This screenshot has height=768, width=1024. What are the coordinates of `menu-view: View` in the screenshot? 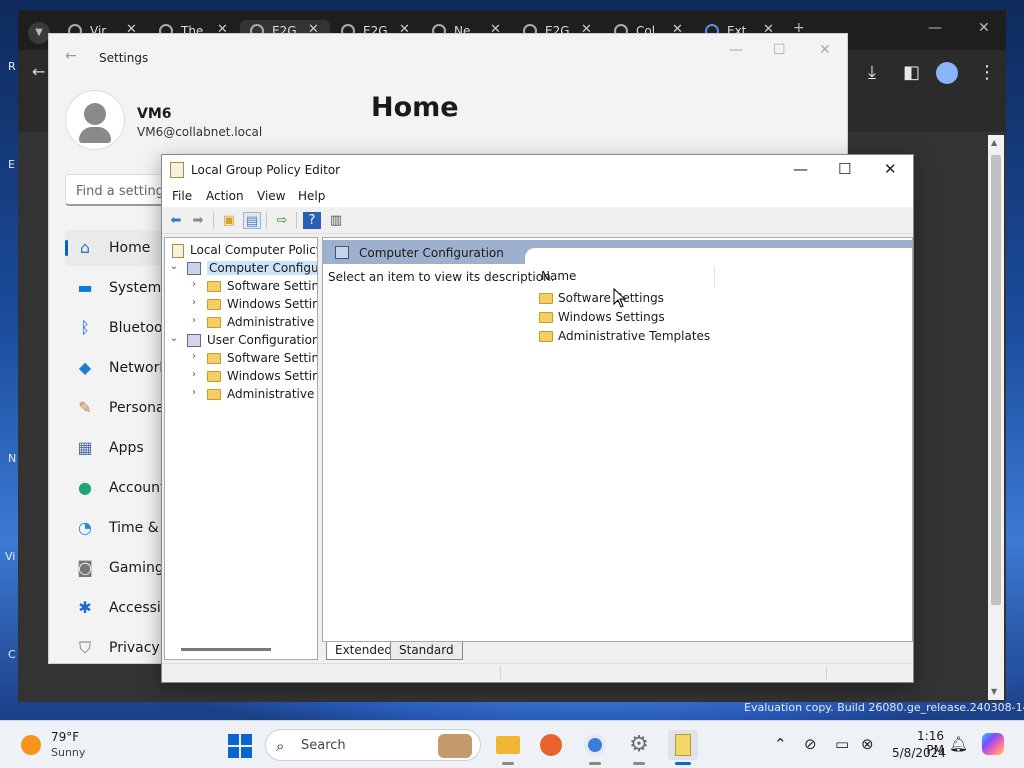 It's located at (271, 196).